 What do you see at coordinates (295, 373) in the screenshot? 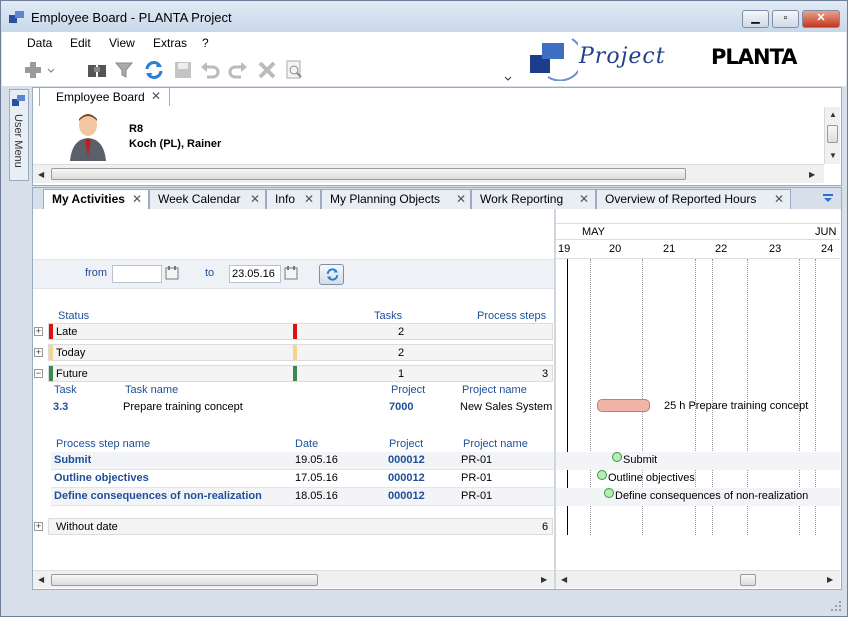
I see `future-color-marker` at bounding box center [295, 373].